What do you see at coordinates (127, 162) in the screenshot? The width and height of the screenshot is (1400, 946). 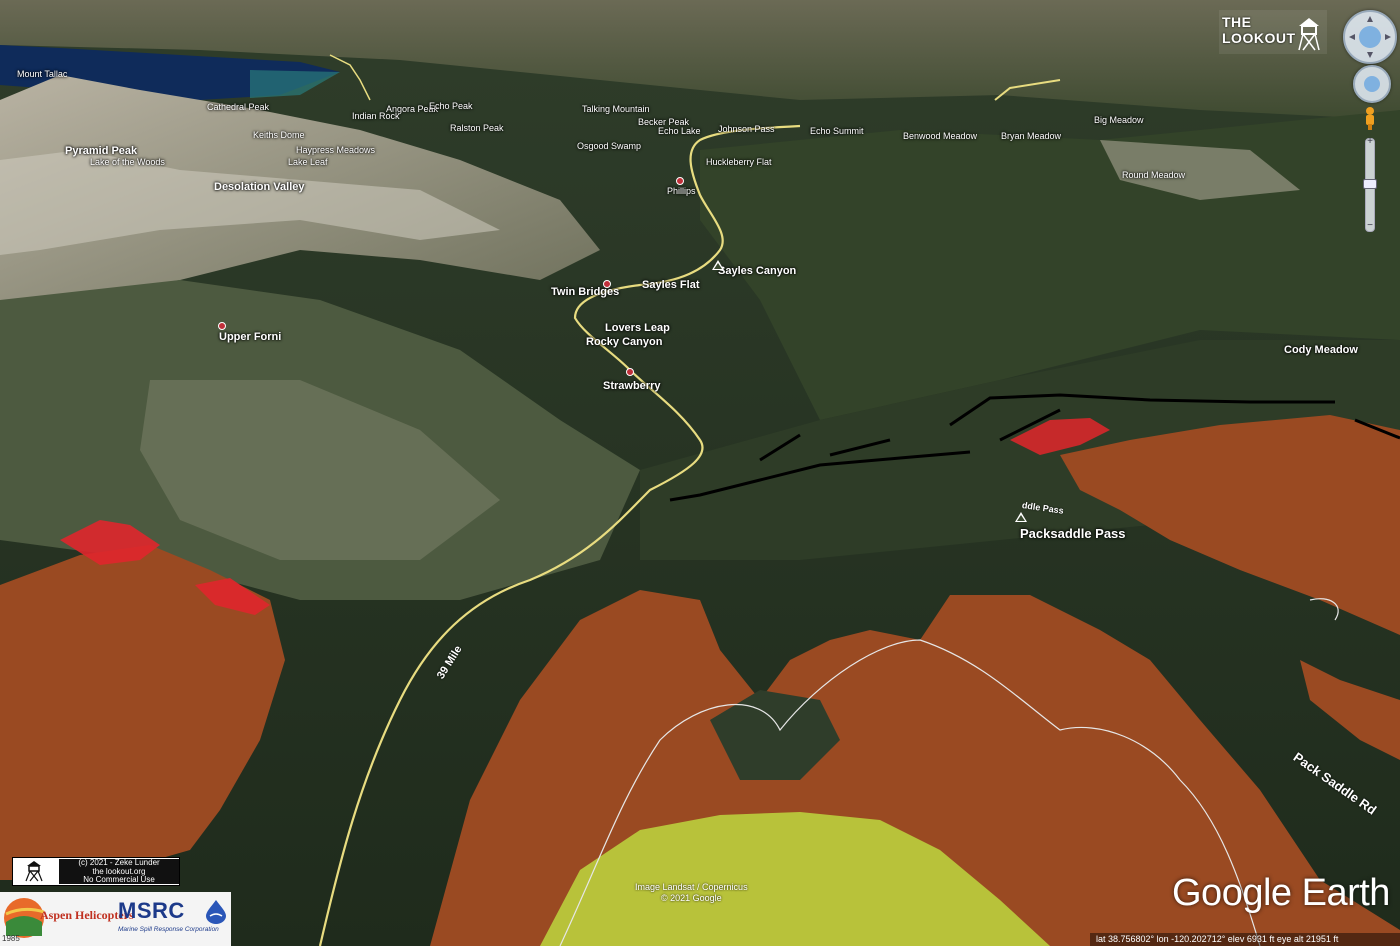 I see `label-lake-of-the-woods: Lake of the Woods` at bounding box center [127, 162].